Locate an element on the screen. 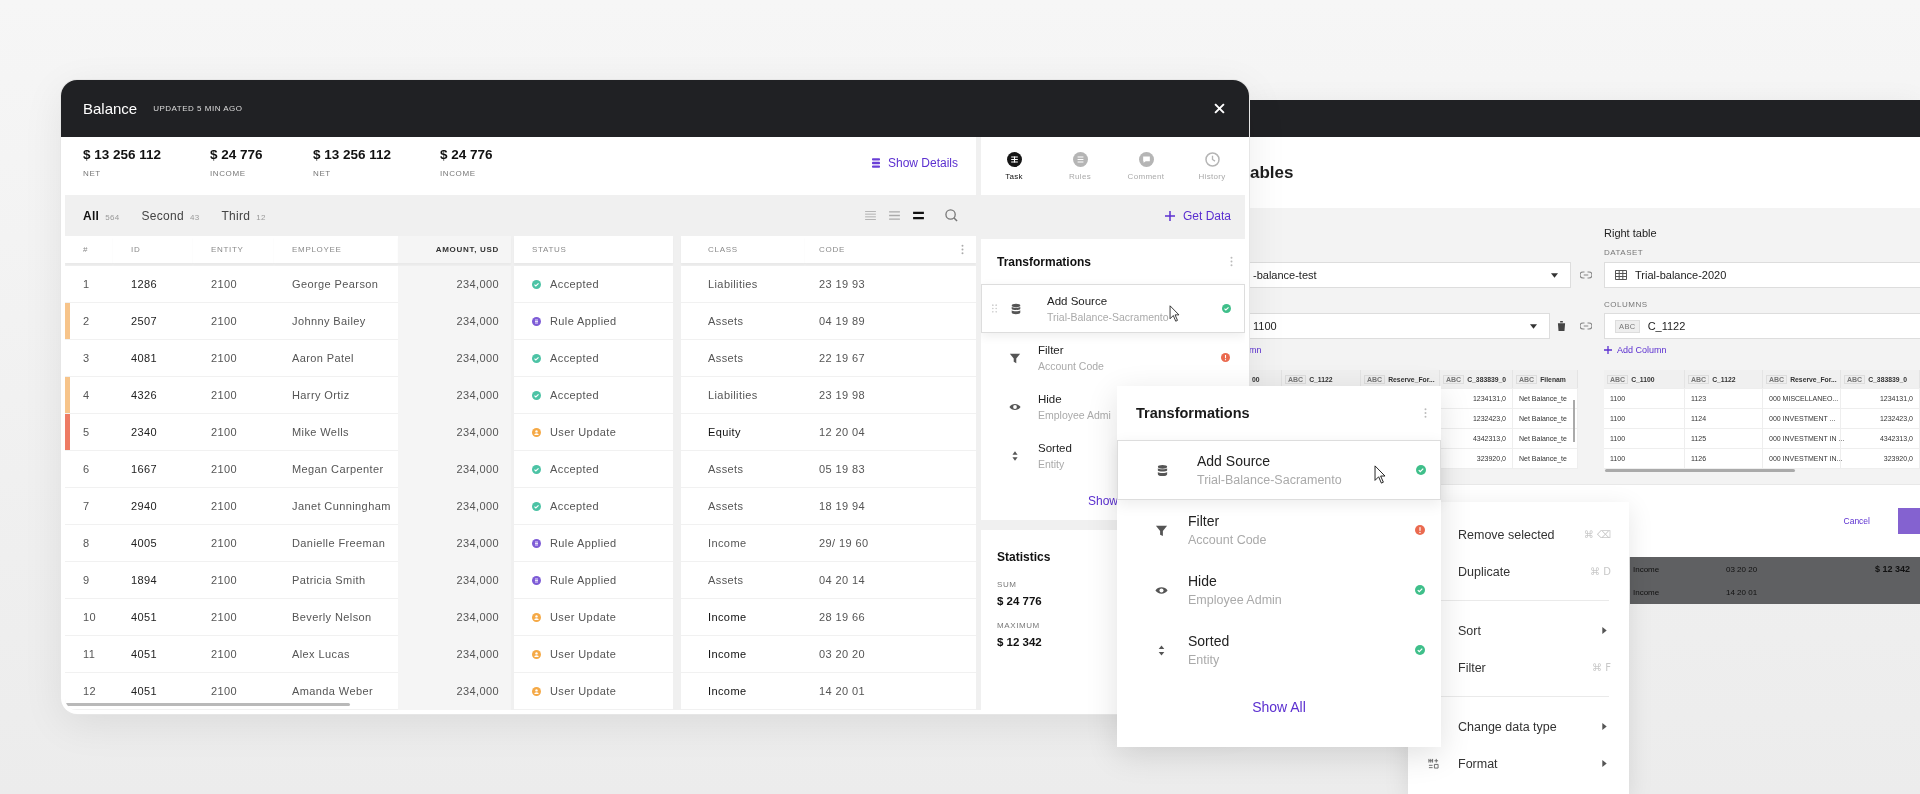 This screenshot has width=1920, height=794. row-number: 2 is located at coordinates (86, 321).